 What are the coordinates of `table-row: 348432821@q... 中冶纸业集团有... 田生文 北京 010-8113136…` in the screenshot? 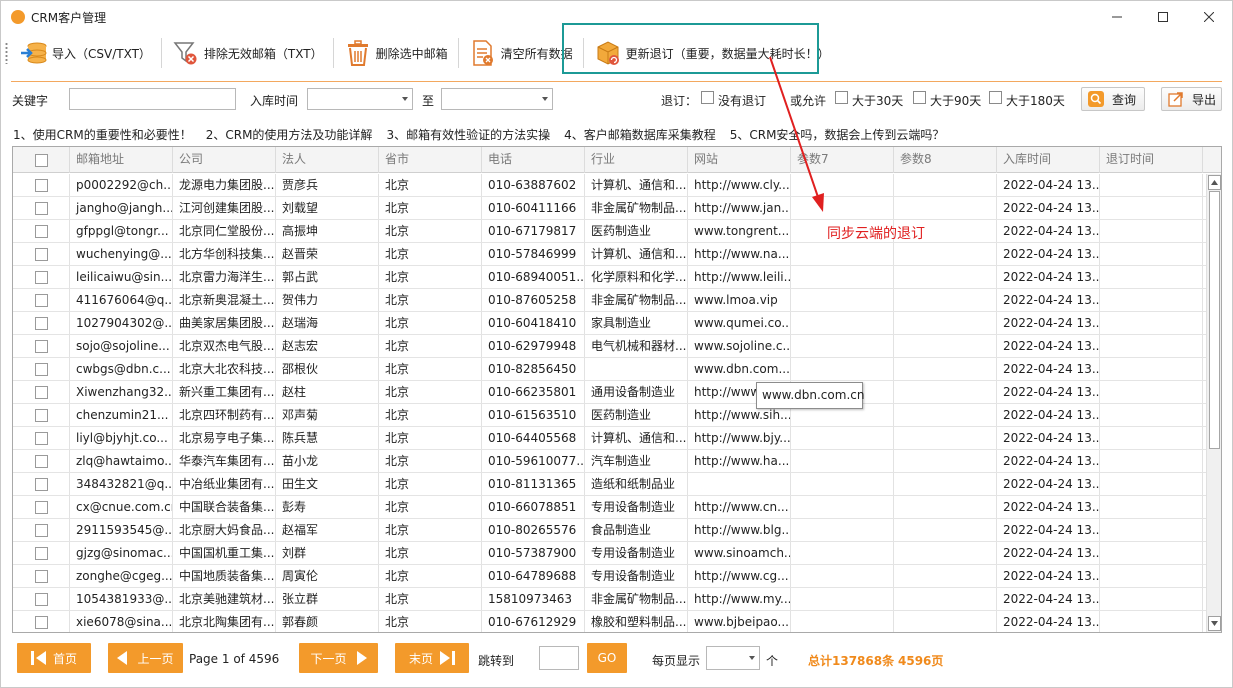 It's located at (610, 484).